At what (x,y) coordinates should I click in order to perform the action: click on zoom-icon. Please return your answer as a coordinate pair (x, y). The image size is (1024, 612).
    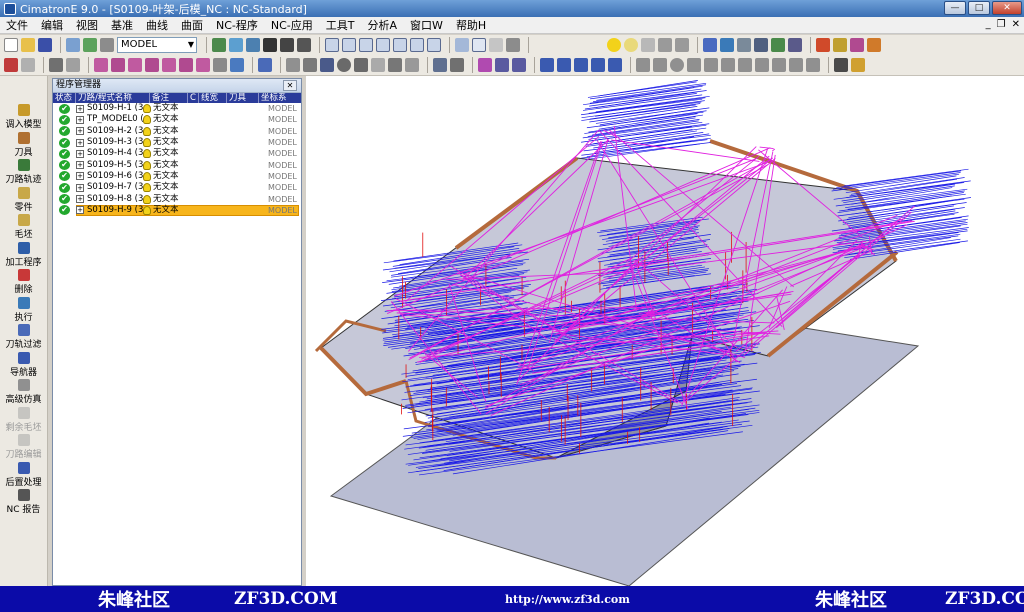
    Looking at the image, I should click on (270, 45).